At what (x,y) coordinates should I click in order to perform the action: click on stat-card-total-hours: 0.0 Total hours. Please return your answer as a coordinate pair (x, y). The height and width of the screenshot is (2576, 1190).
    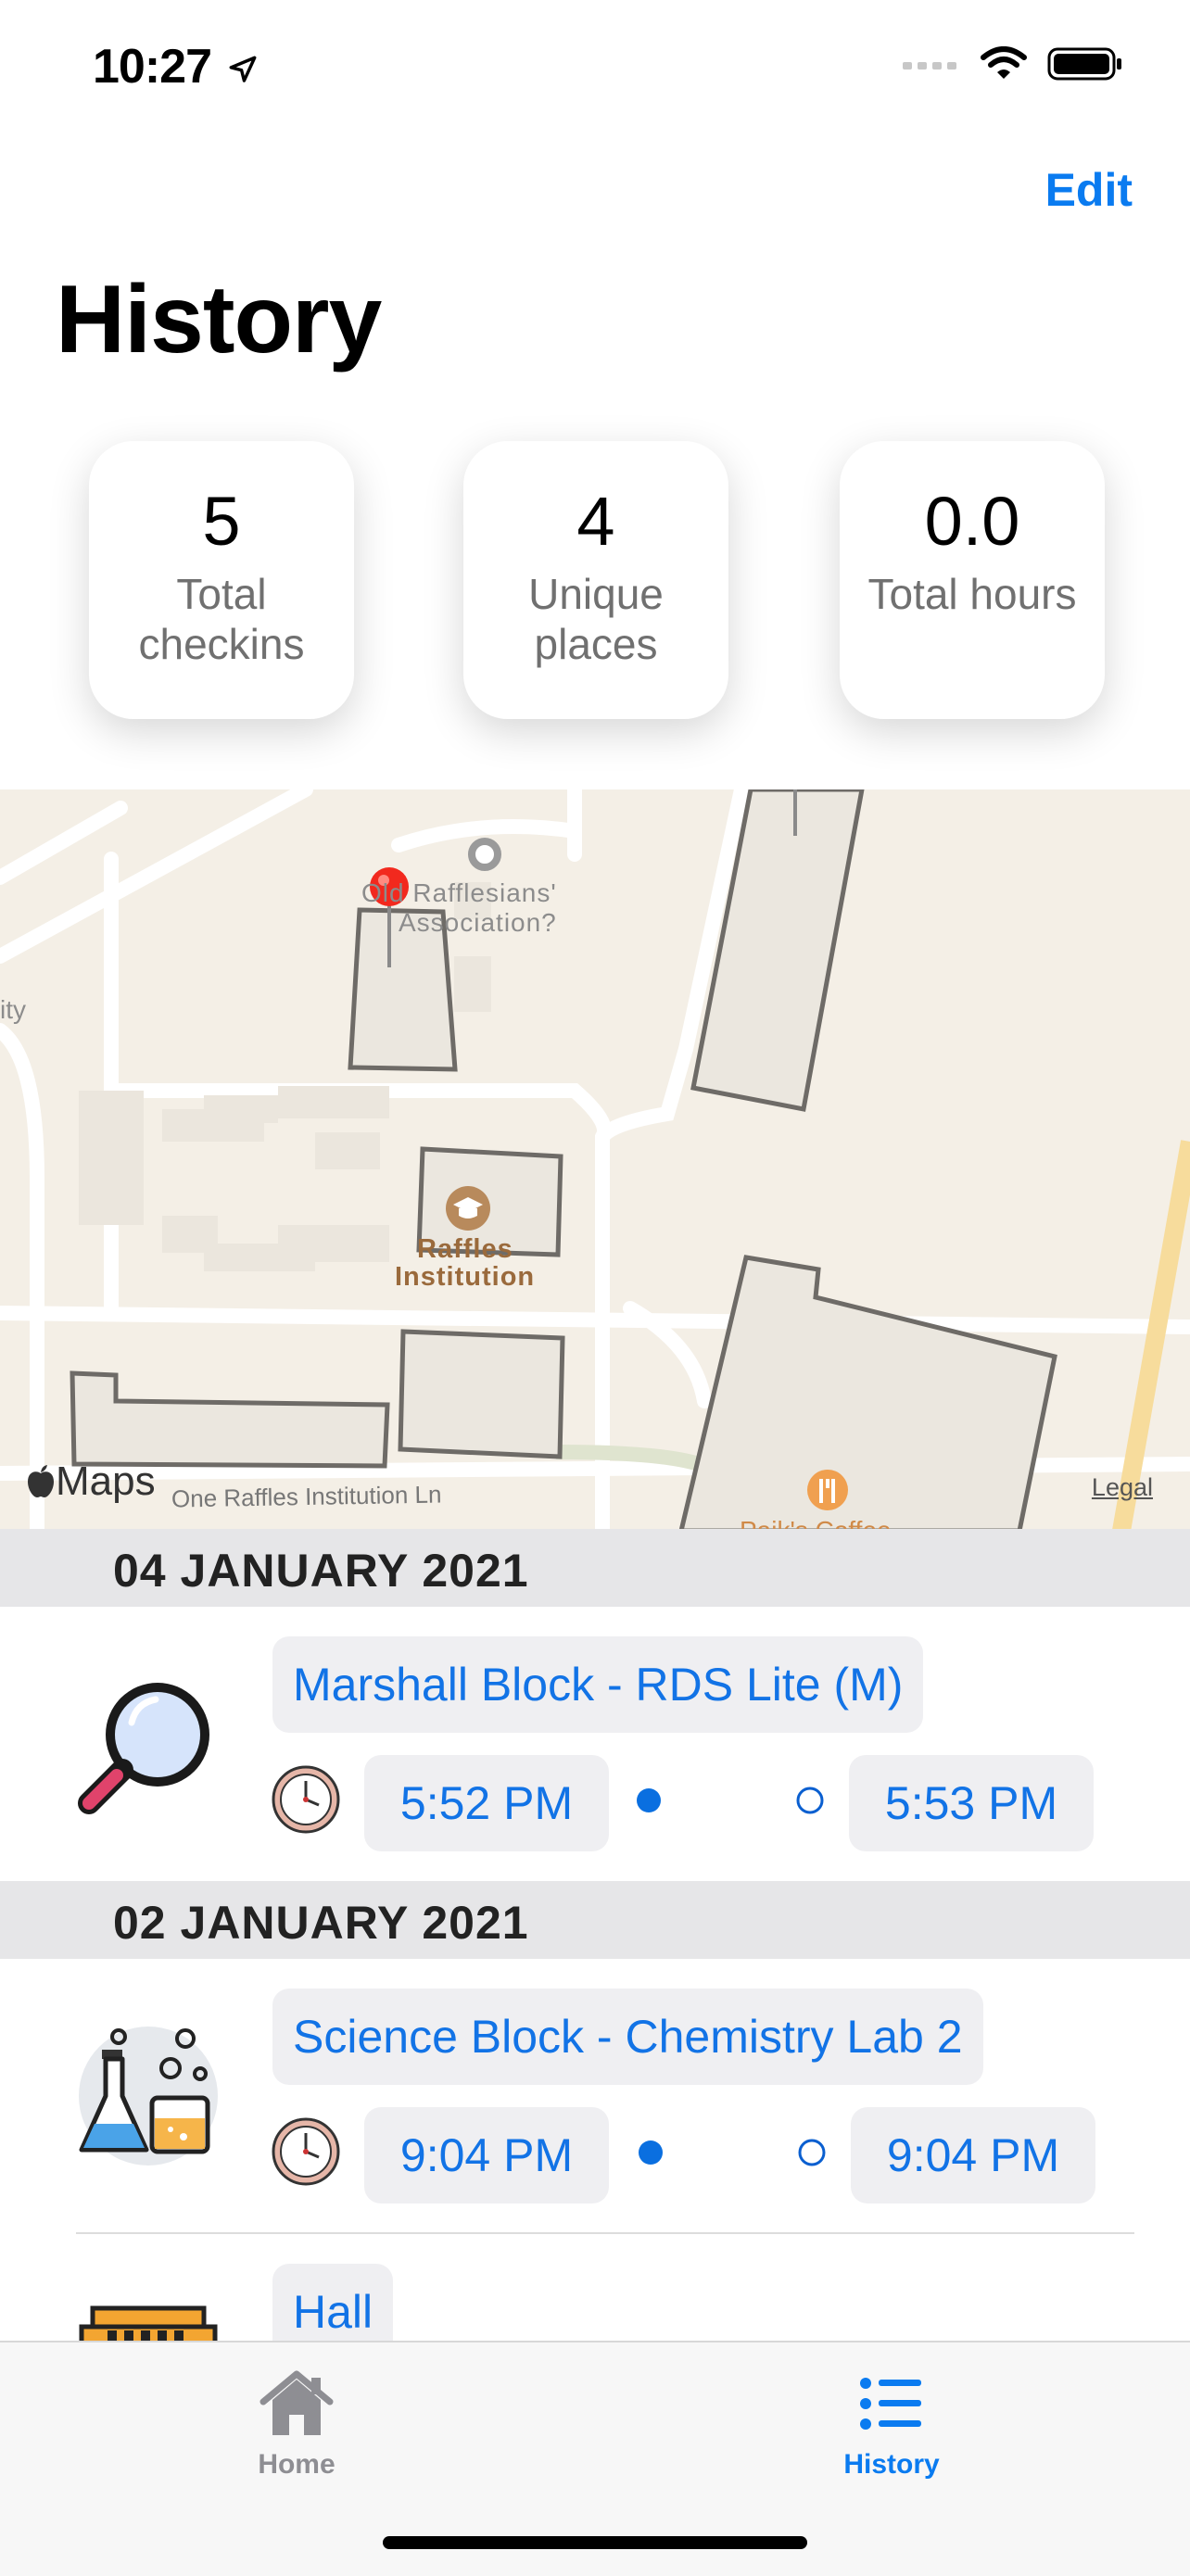
    Looking at the image, I should click on (973, 580).